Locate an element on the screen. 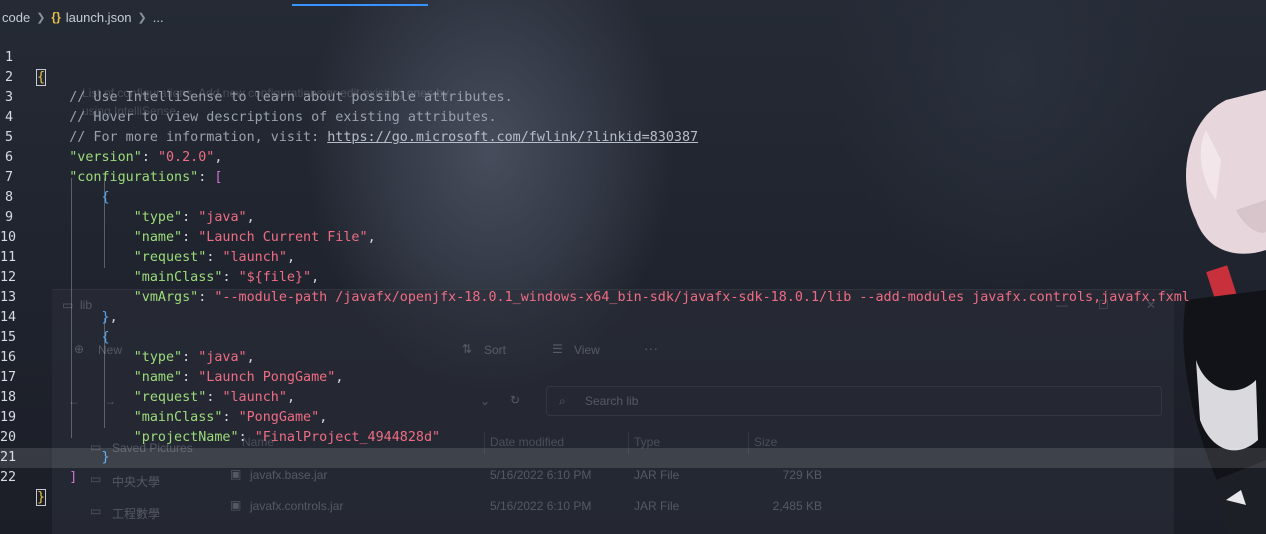 The image size is (1266, 534). line-number: 22 is located at coordinates (8, 477).